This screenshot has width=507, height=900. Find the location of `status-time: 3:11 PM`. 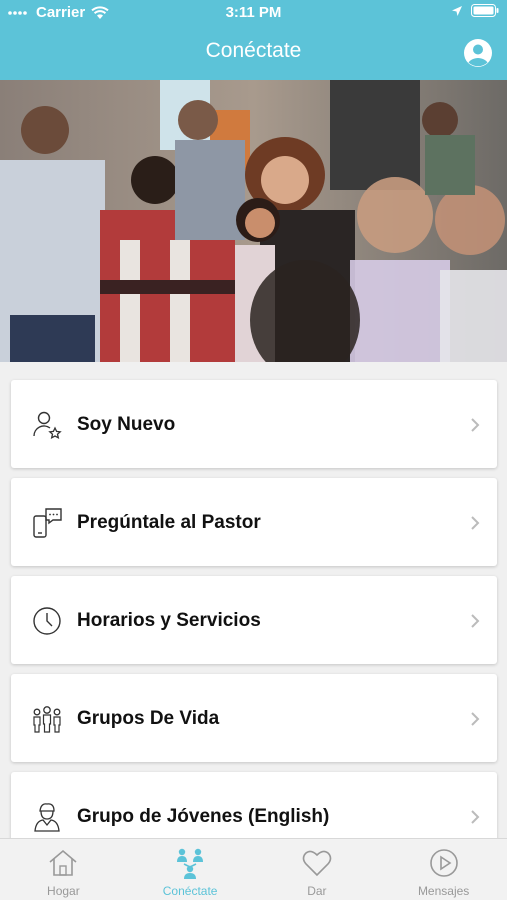

status-time: 3:11 PM is located at coordinates (253, 12).